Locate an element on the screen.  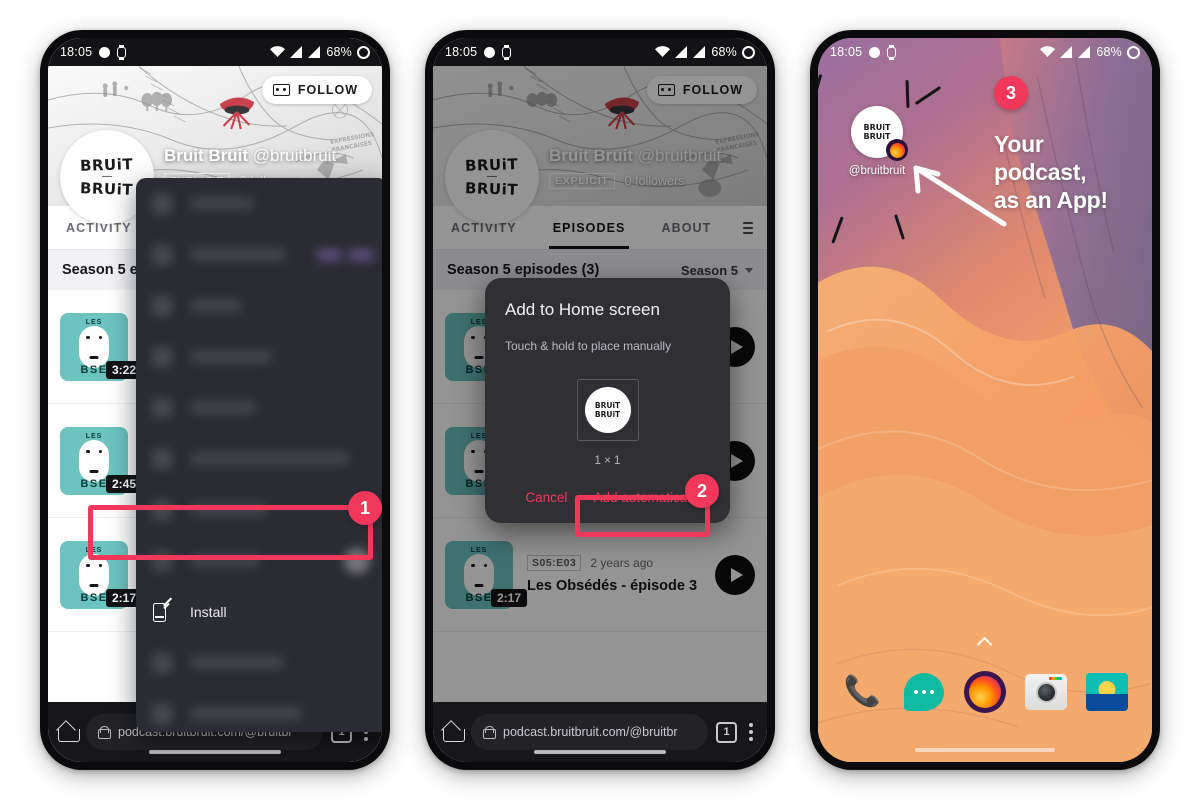
dialog-subtitle: Touch & hold to place manually is located at coordinates (588, 346).